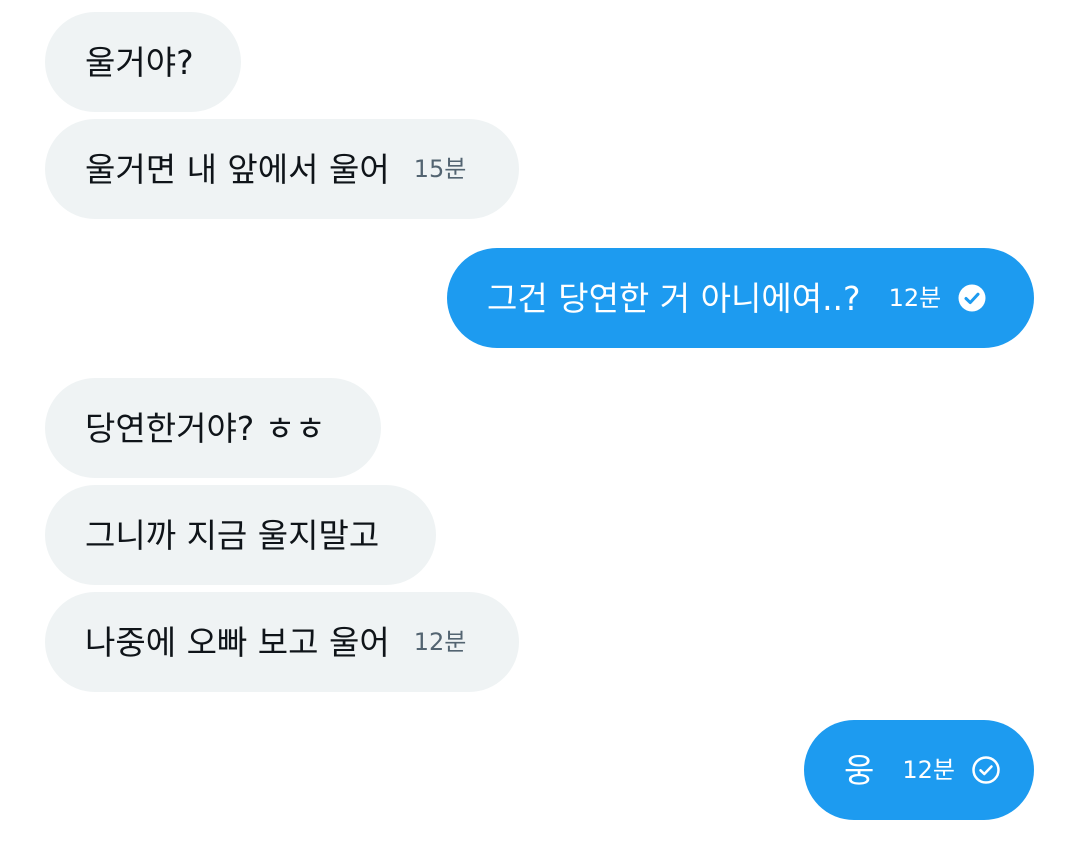 This screenshot has width=1080, height=844. I want to click on message-timestamp: 15분, so click(440, 169).